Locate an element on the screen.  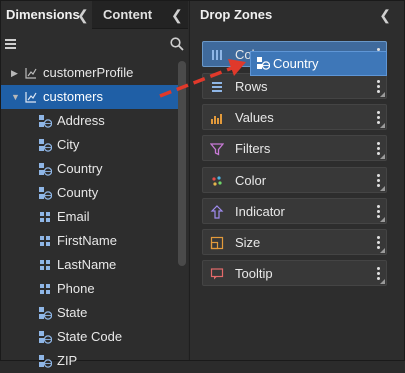
tab-label: Dimensions is located at coordinates (43, 14).